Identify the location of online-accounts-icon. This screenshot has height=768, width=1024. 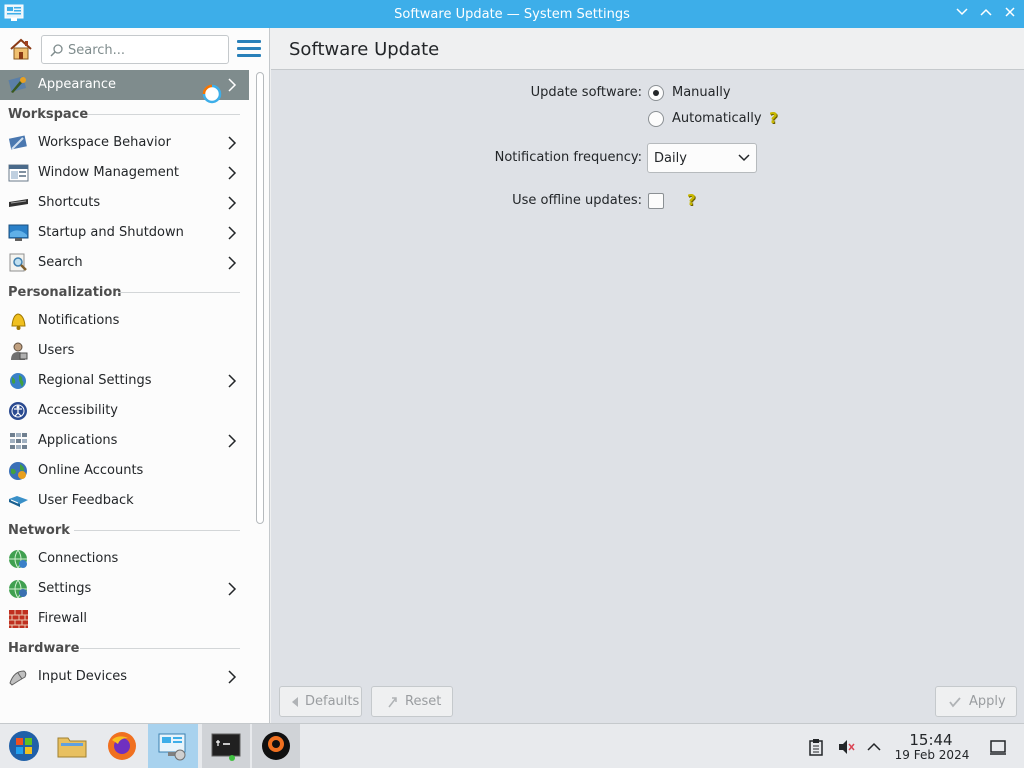
(18, 471).